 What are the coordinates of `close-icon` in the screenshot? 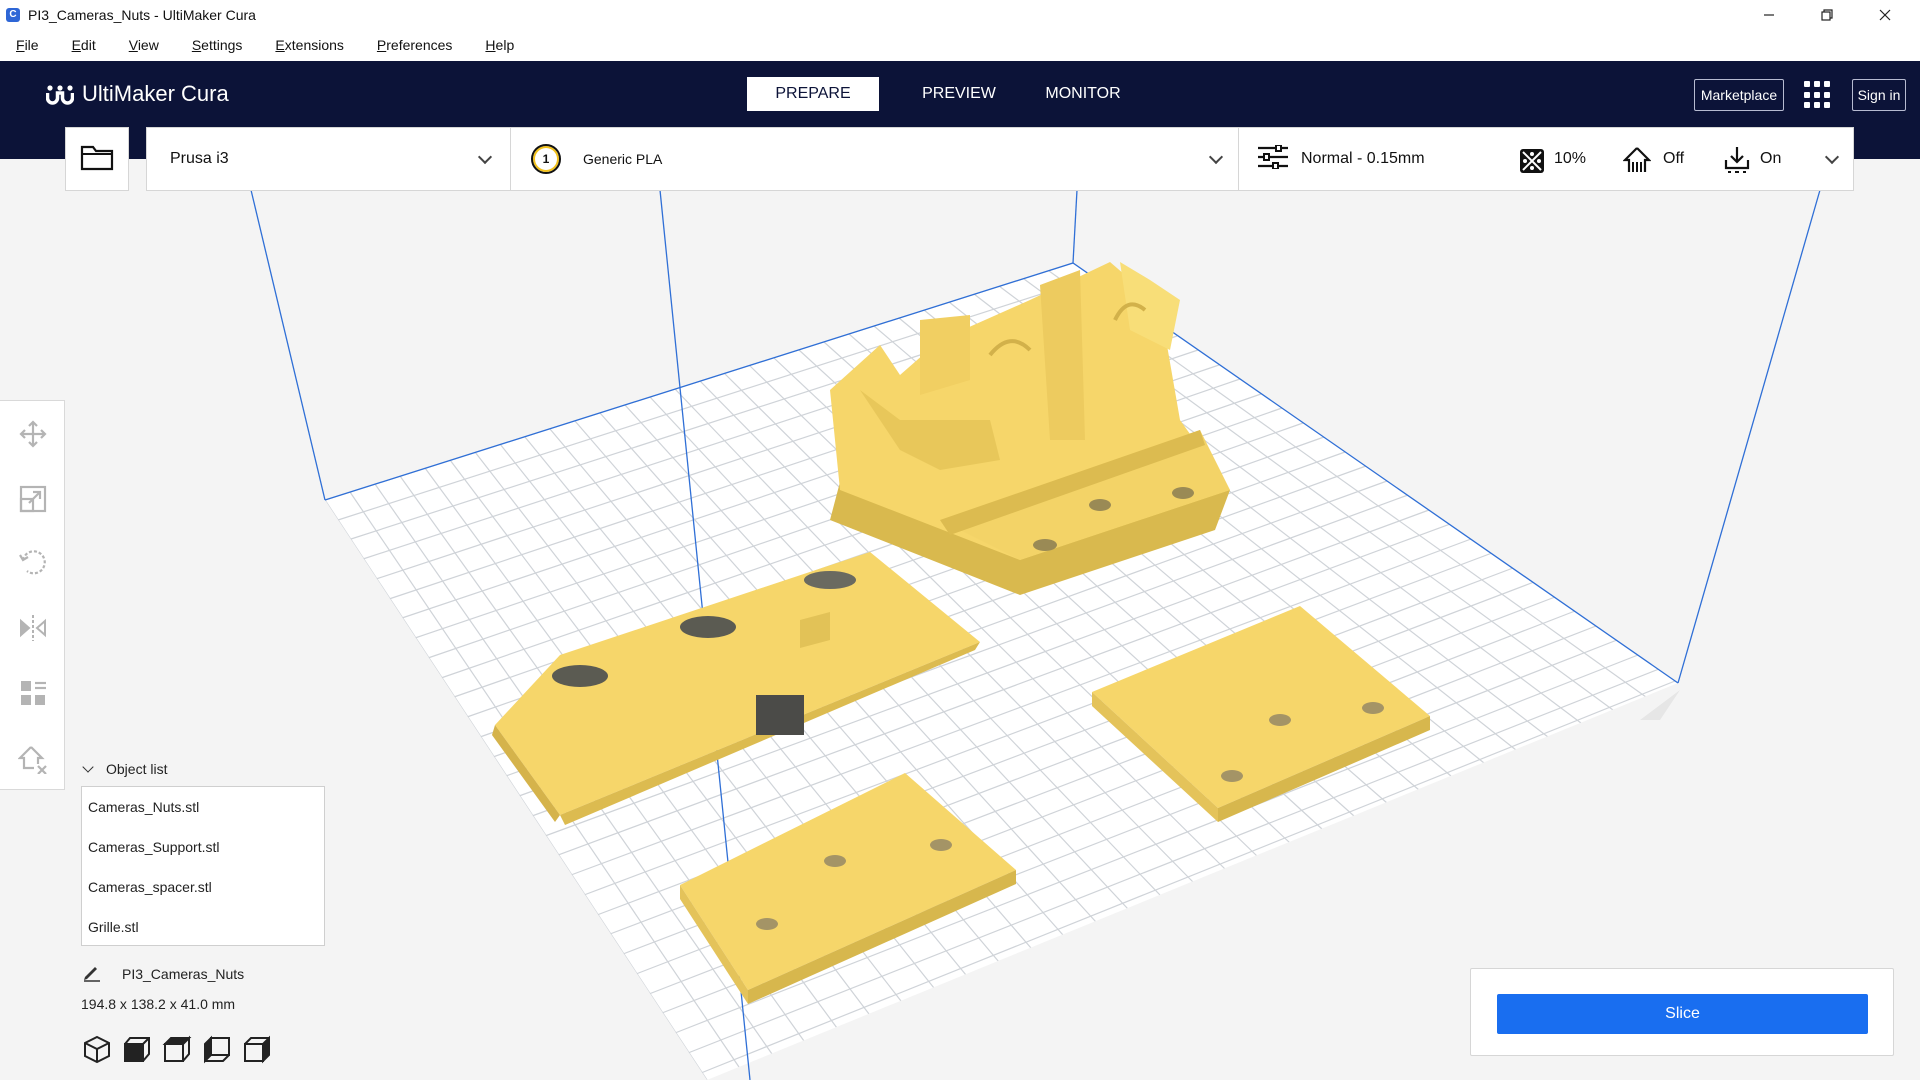 It's located at (1885, 14).